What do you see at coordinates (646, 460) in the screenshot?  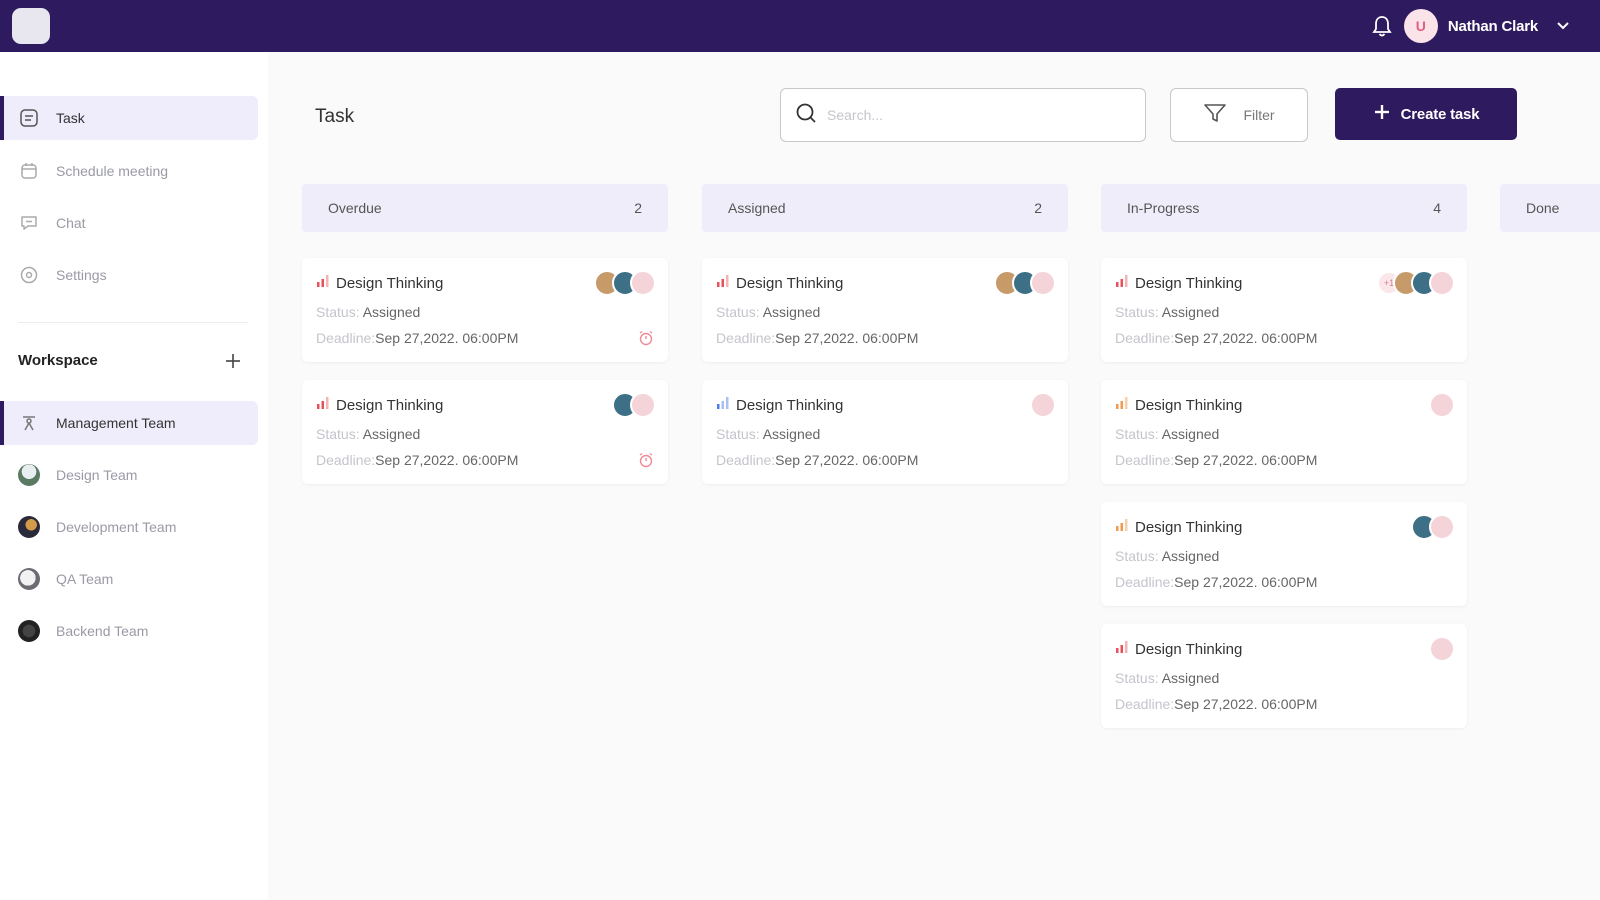 I see `alarm-icon` at bounding box center [646, 460].